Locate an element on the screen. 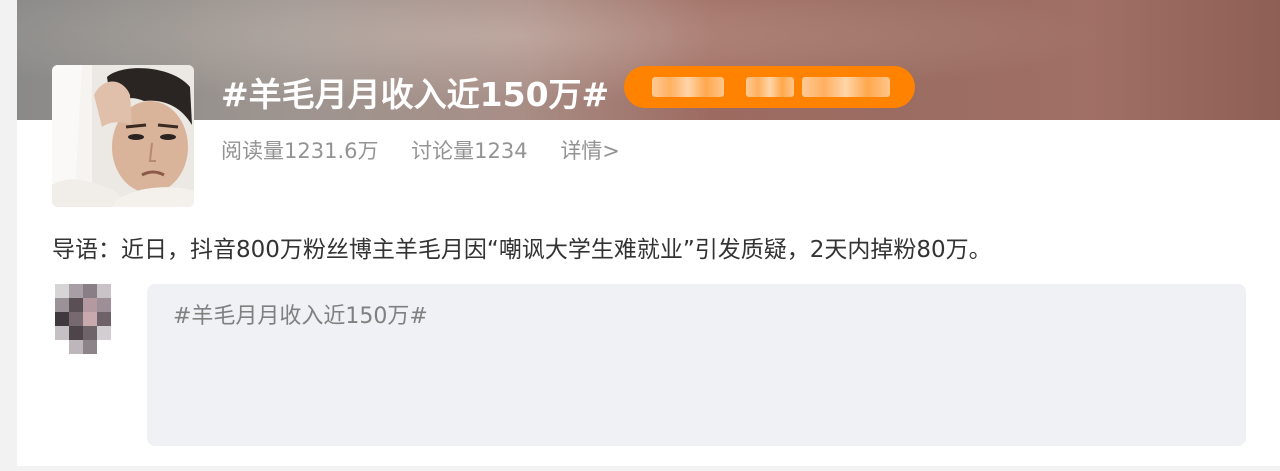 The width and height of the screenshot is (1280, 471). topic-tag-pill is located at coordinates (769, 87).